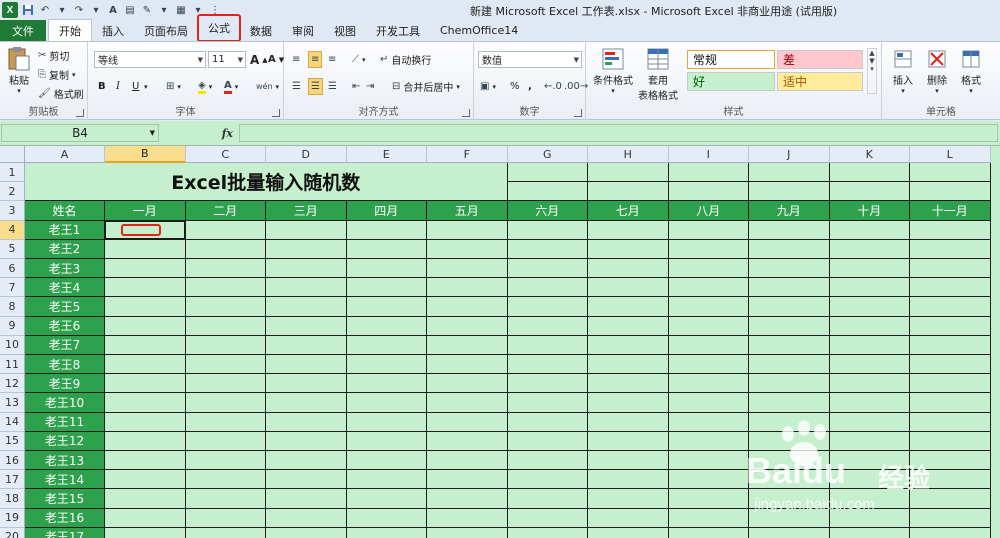 This screenshot has width=1000, height=538. What do you see at coordinates (12, 173) in the screenshot?
I see `row-header-1: 1` at bounding box center [12, 173].